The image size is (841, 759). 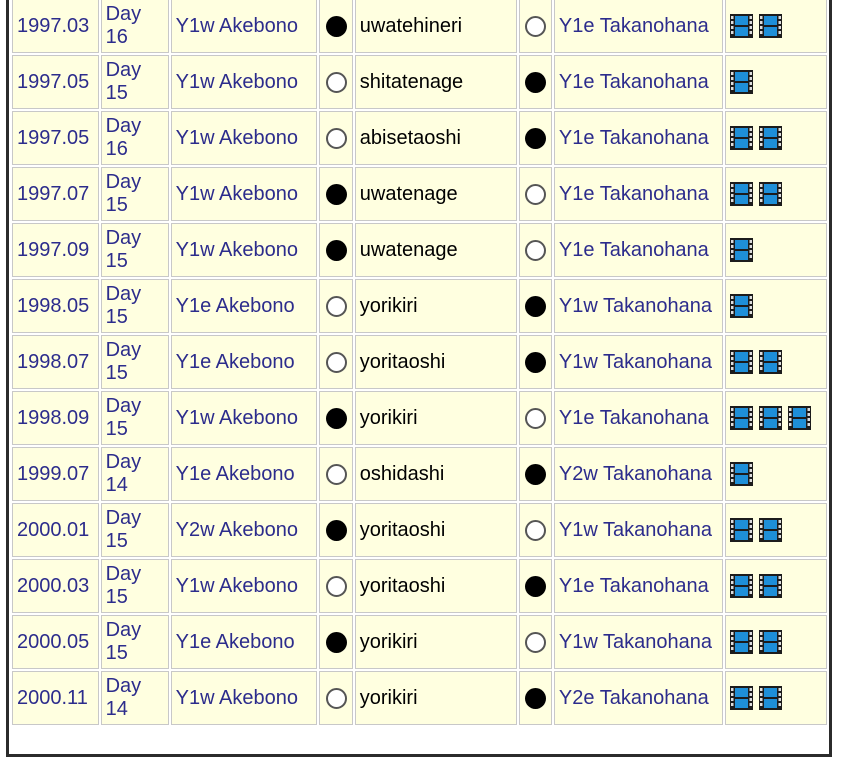 I want to click on basho-date-link: 1999.07, so click(x=53, y=474).